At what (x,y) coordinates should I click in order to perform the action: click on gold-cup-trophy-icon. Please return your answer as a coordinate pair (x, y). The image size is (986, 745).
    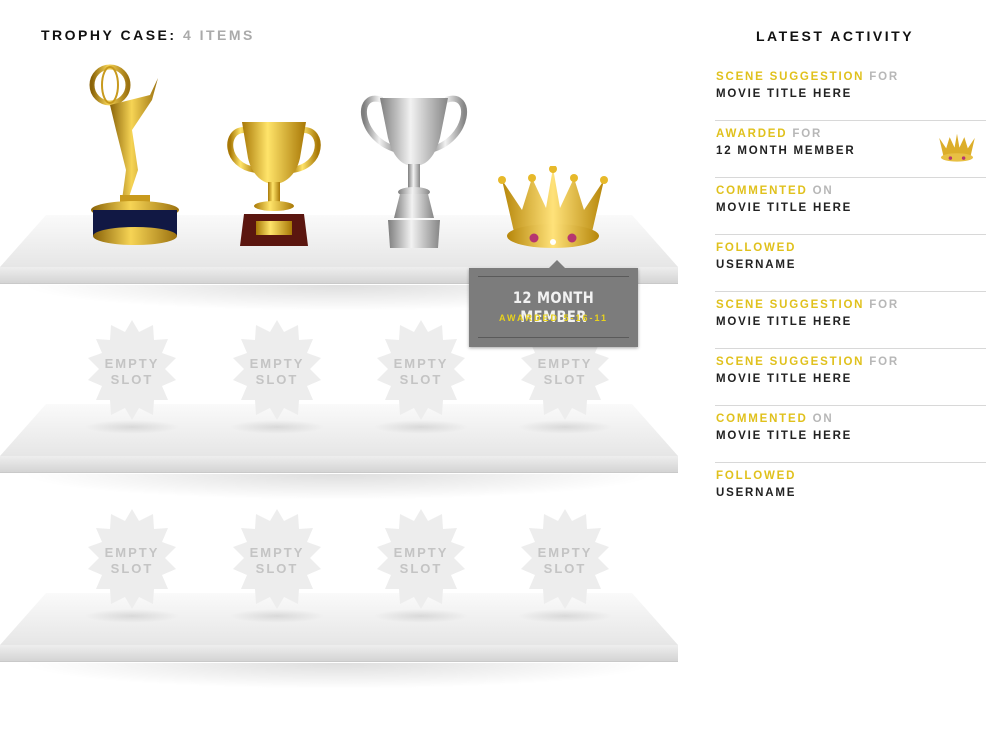
    Looking at the image, I should click on (274, 185).